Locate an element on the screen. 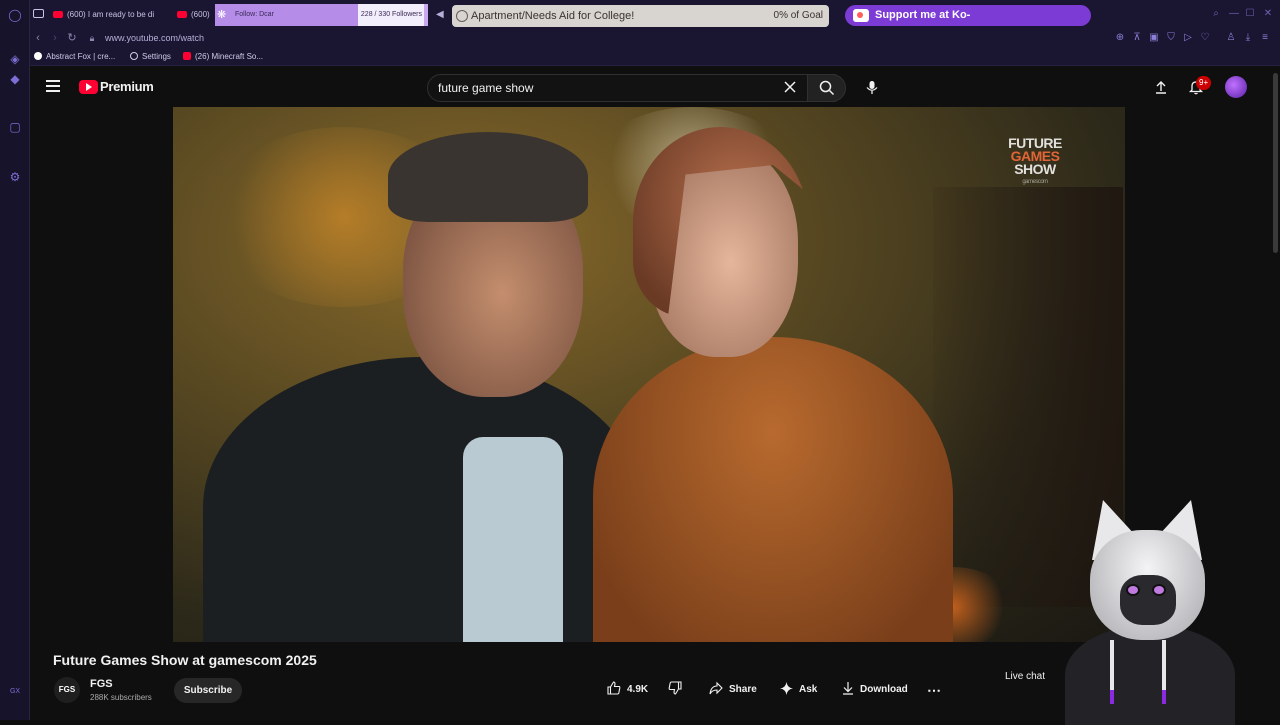 The image size is (1280, 725). vtuber-avatar is located at coordinates (1150, 612).